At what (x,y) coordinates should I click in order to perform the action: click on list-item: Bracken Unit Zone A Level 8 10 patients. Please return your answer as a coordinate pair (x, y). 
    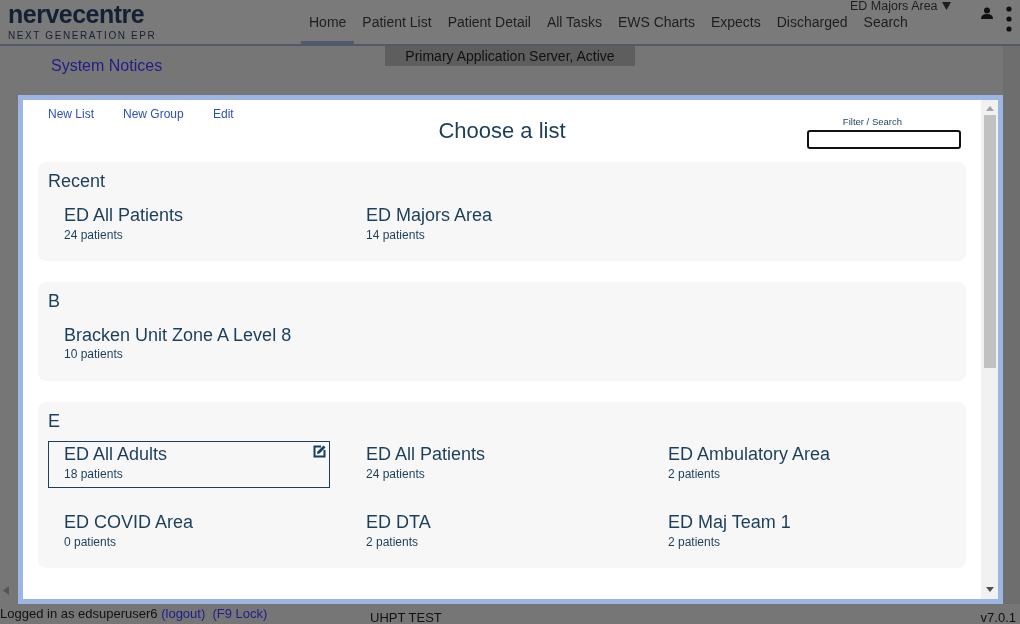
    Looking at the image, I should click on (189, 345).